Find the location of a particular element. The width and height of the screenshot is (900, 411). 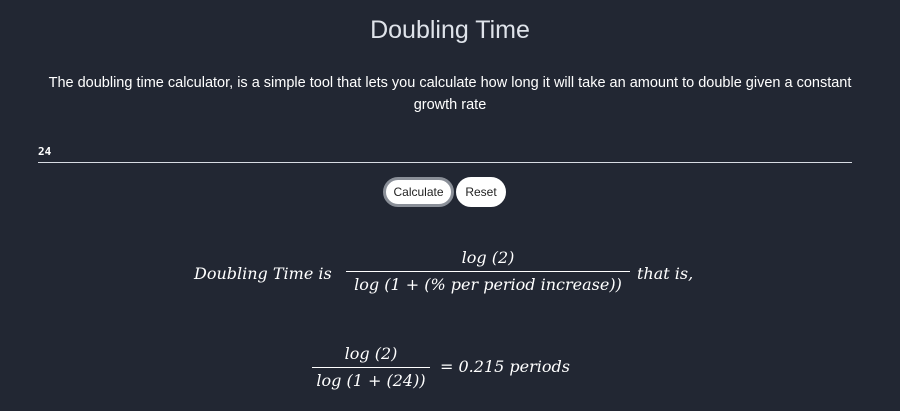

result-denominator: log (1 + (24)) is located at coordinates (371, 380).